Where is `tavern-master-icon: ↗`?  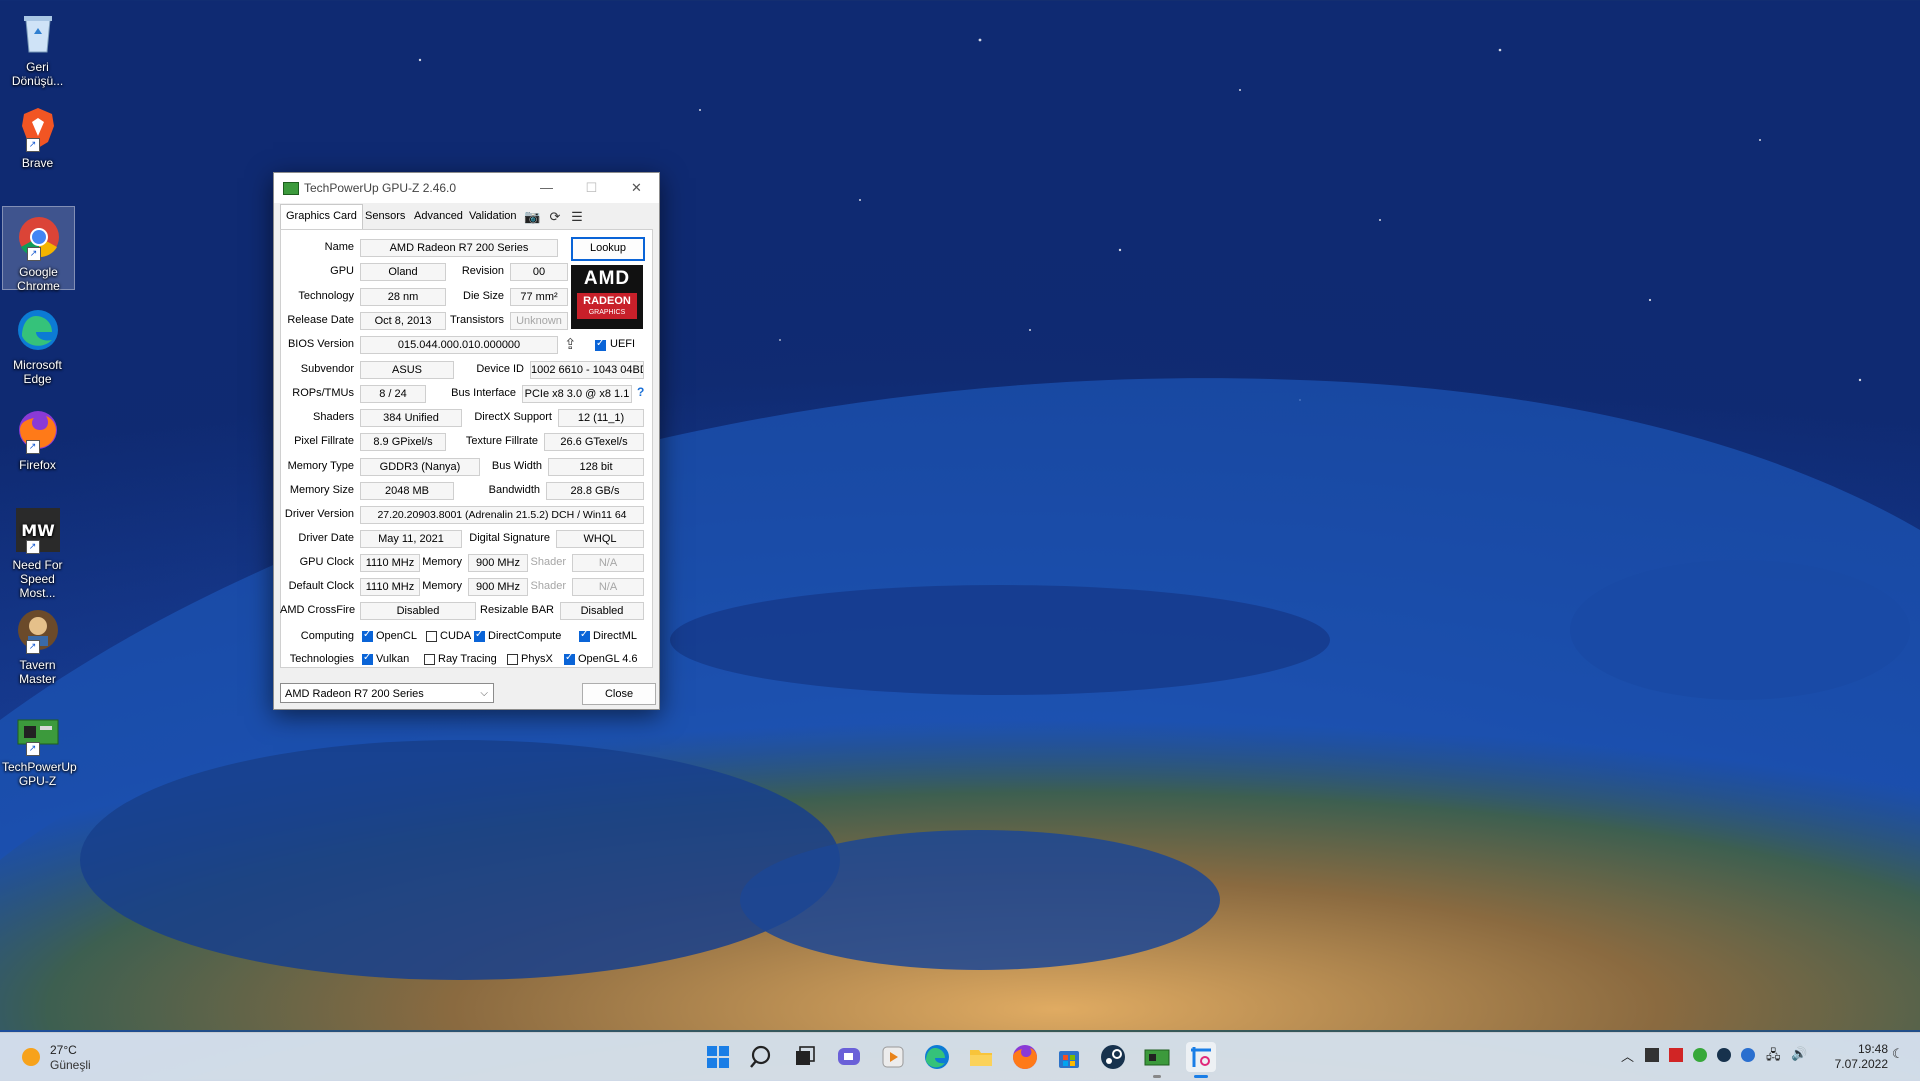
tavern-master-icon: ↗ is located at coordinates (38, 630).